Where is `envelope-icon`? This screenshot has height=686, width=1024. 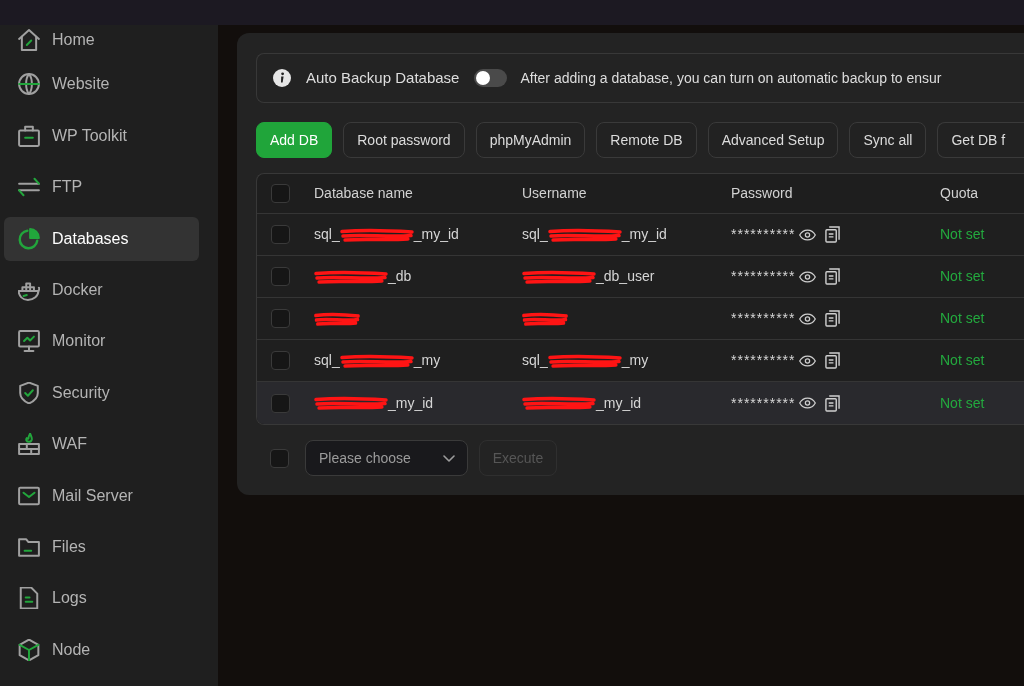 envelope-icon is located at coordinates (29, 495).